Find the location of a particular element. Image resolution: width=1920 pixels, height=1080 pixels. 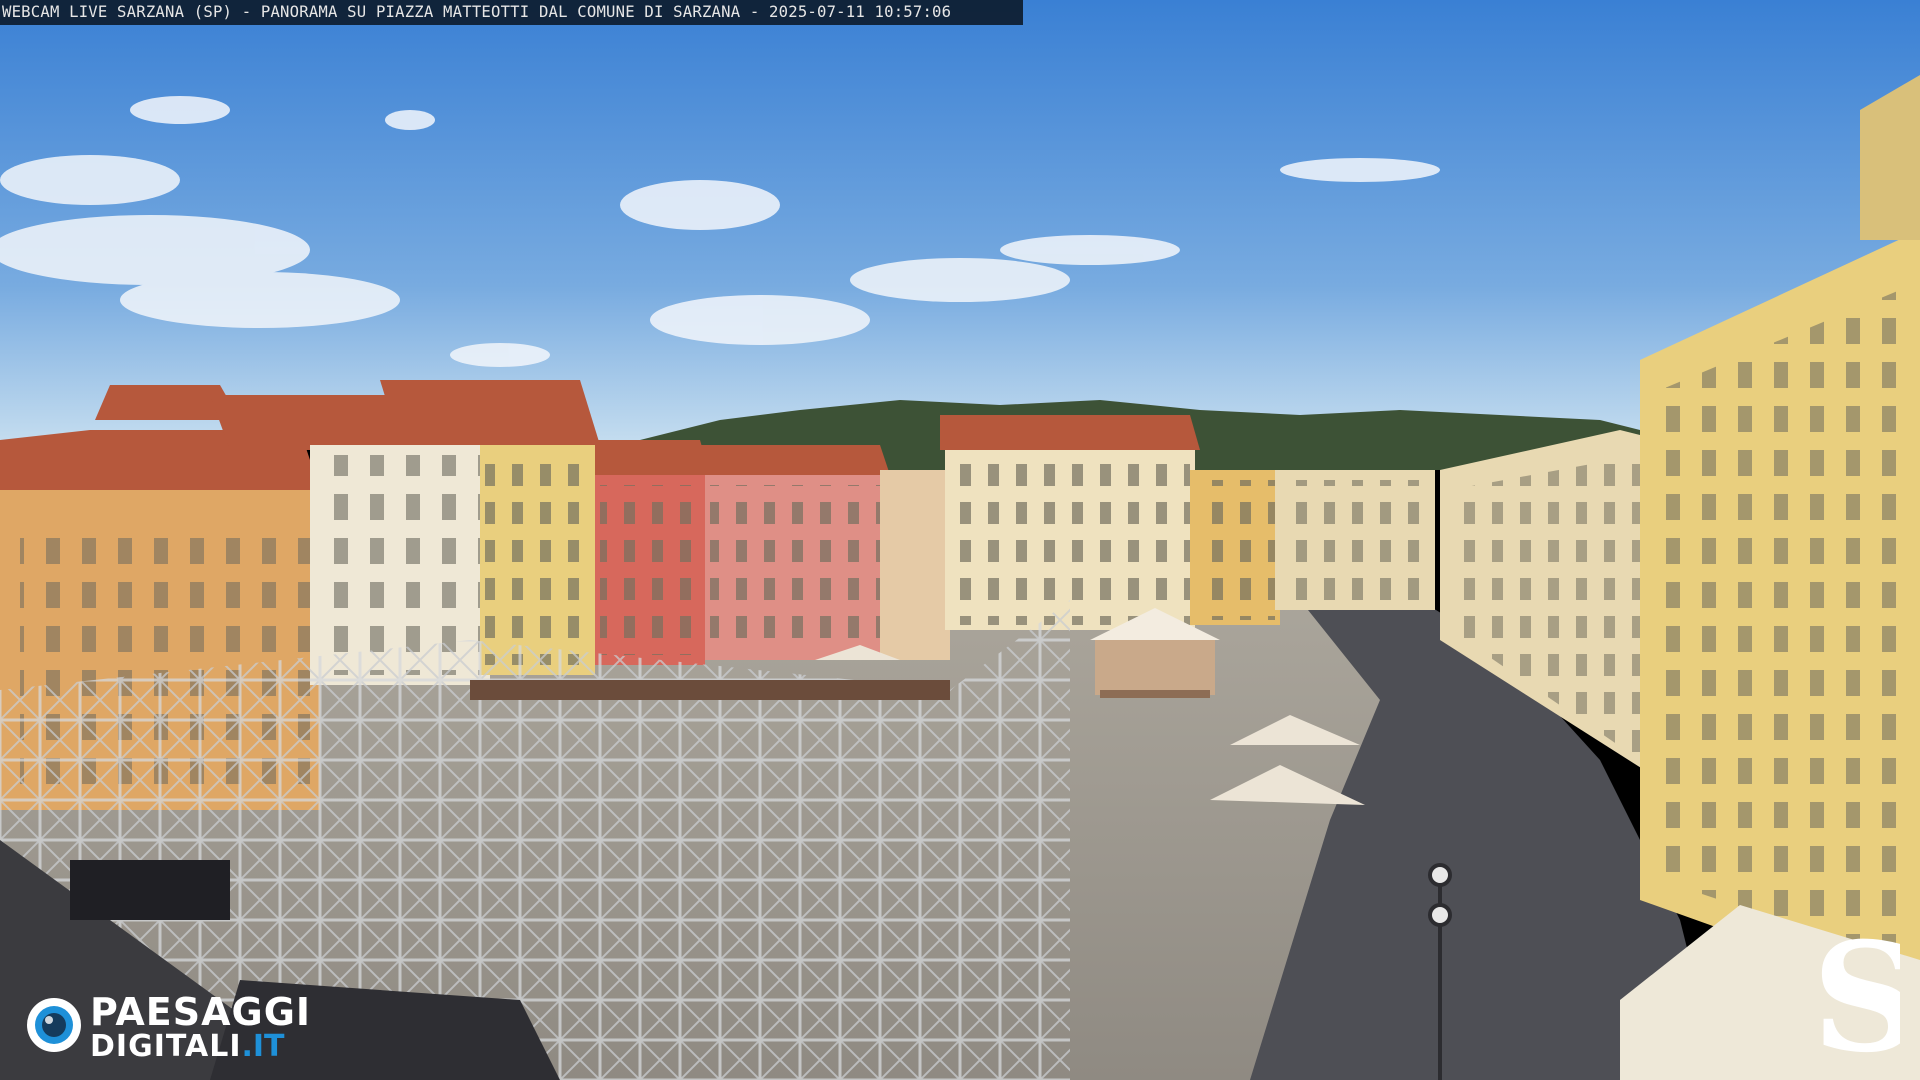

camera-lens-icon is located at coordinates (54, 1025).